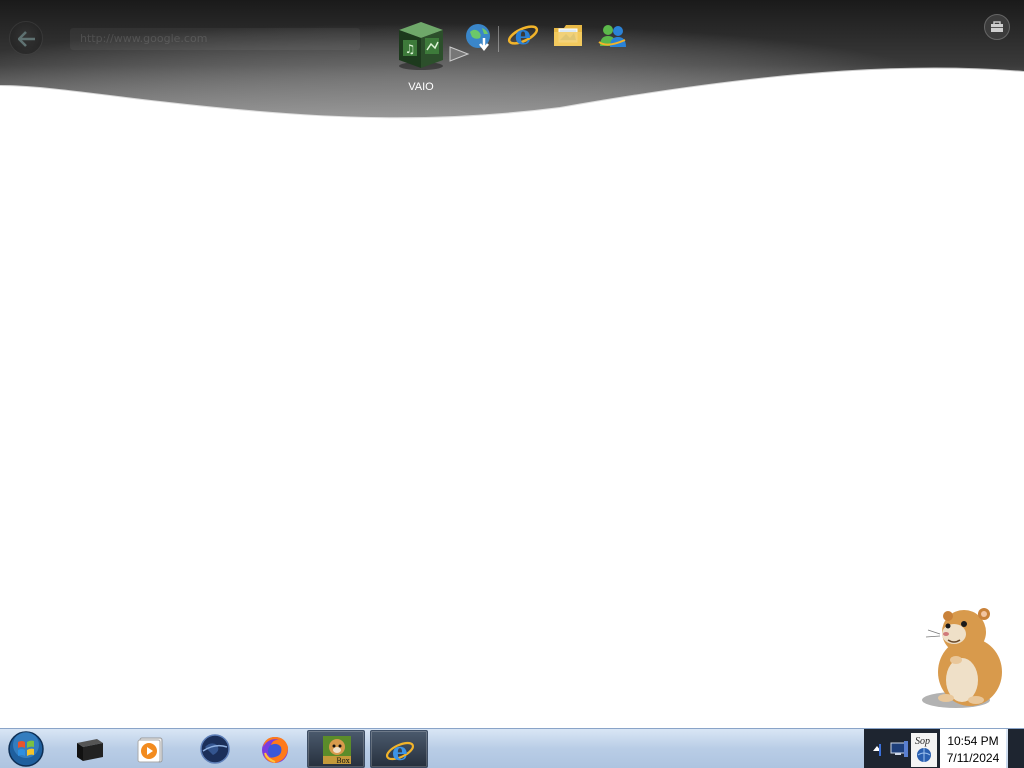  I want to click on taskbar-app-media-player, so click(150, 749).